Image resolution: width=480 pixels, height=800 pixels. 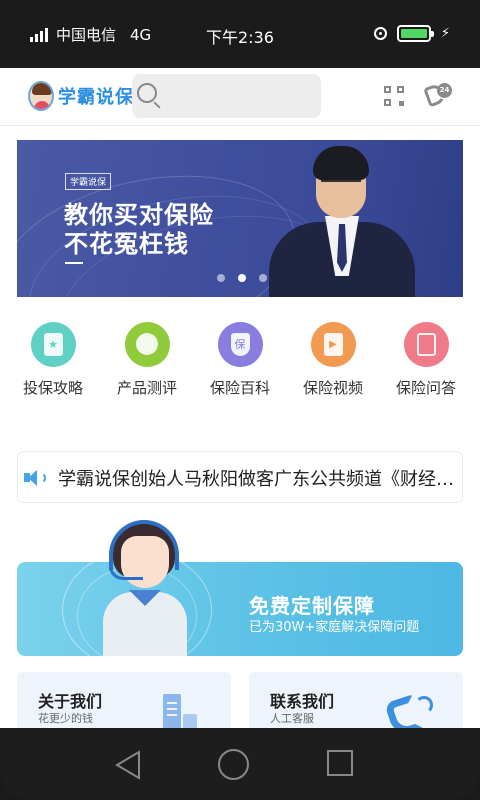 What do you see at coordinates (96, 97) in the screenshot?
I see `app-name: 学霸说保` at bounding box center [96, 97].